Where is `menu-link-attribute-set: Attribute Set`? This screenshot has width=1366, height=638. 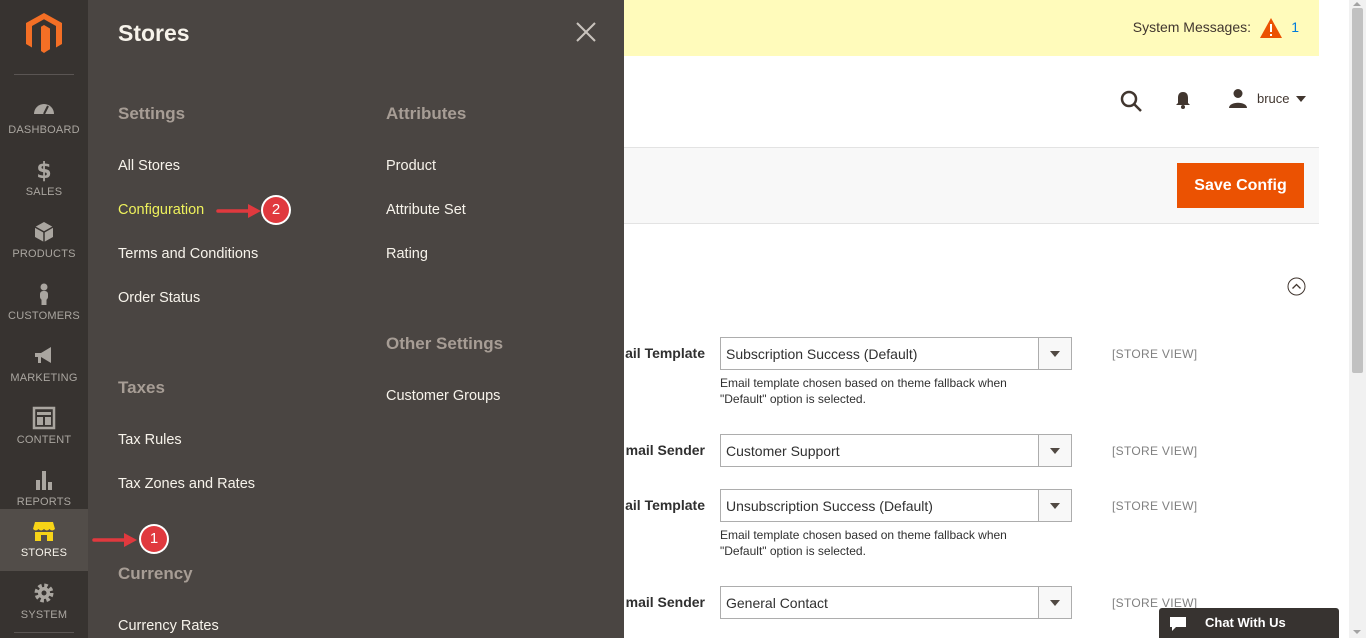 menu-link-attribute-set: Attribute Set is located at coordinates (426, 210).